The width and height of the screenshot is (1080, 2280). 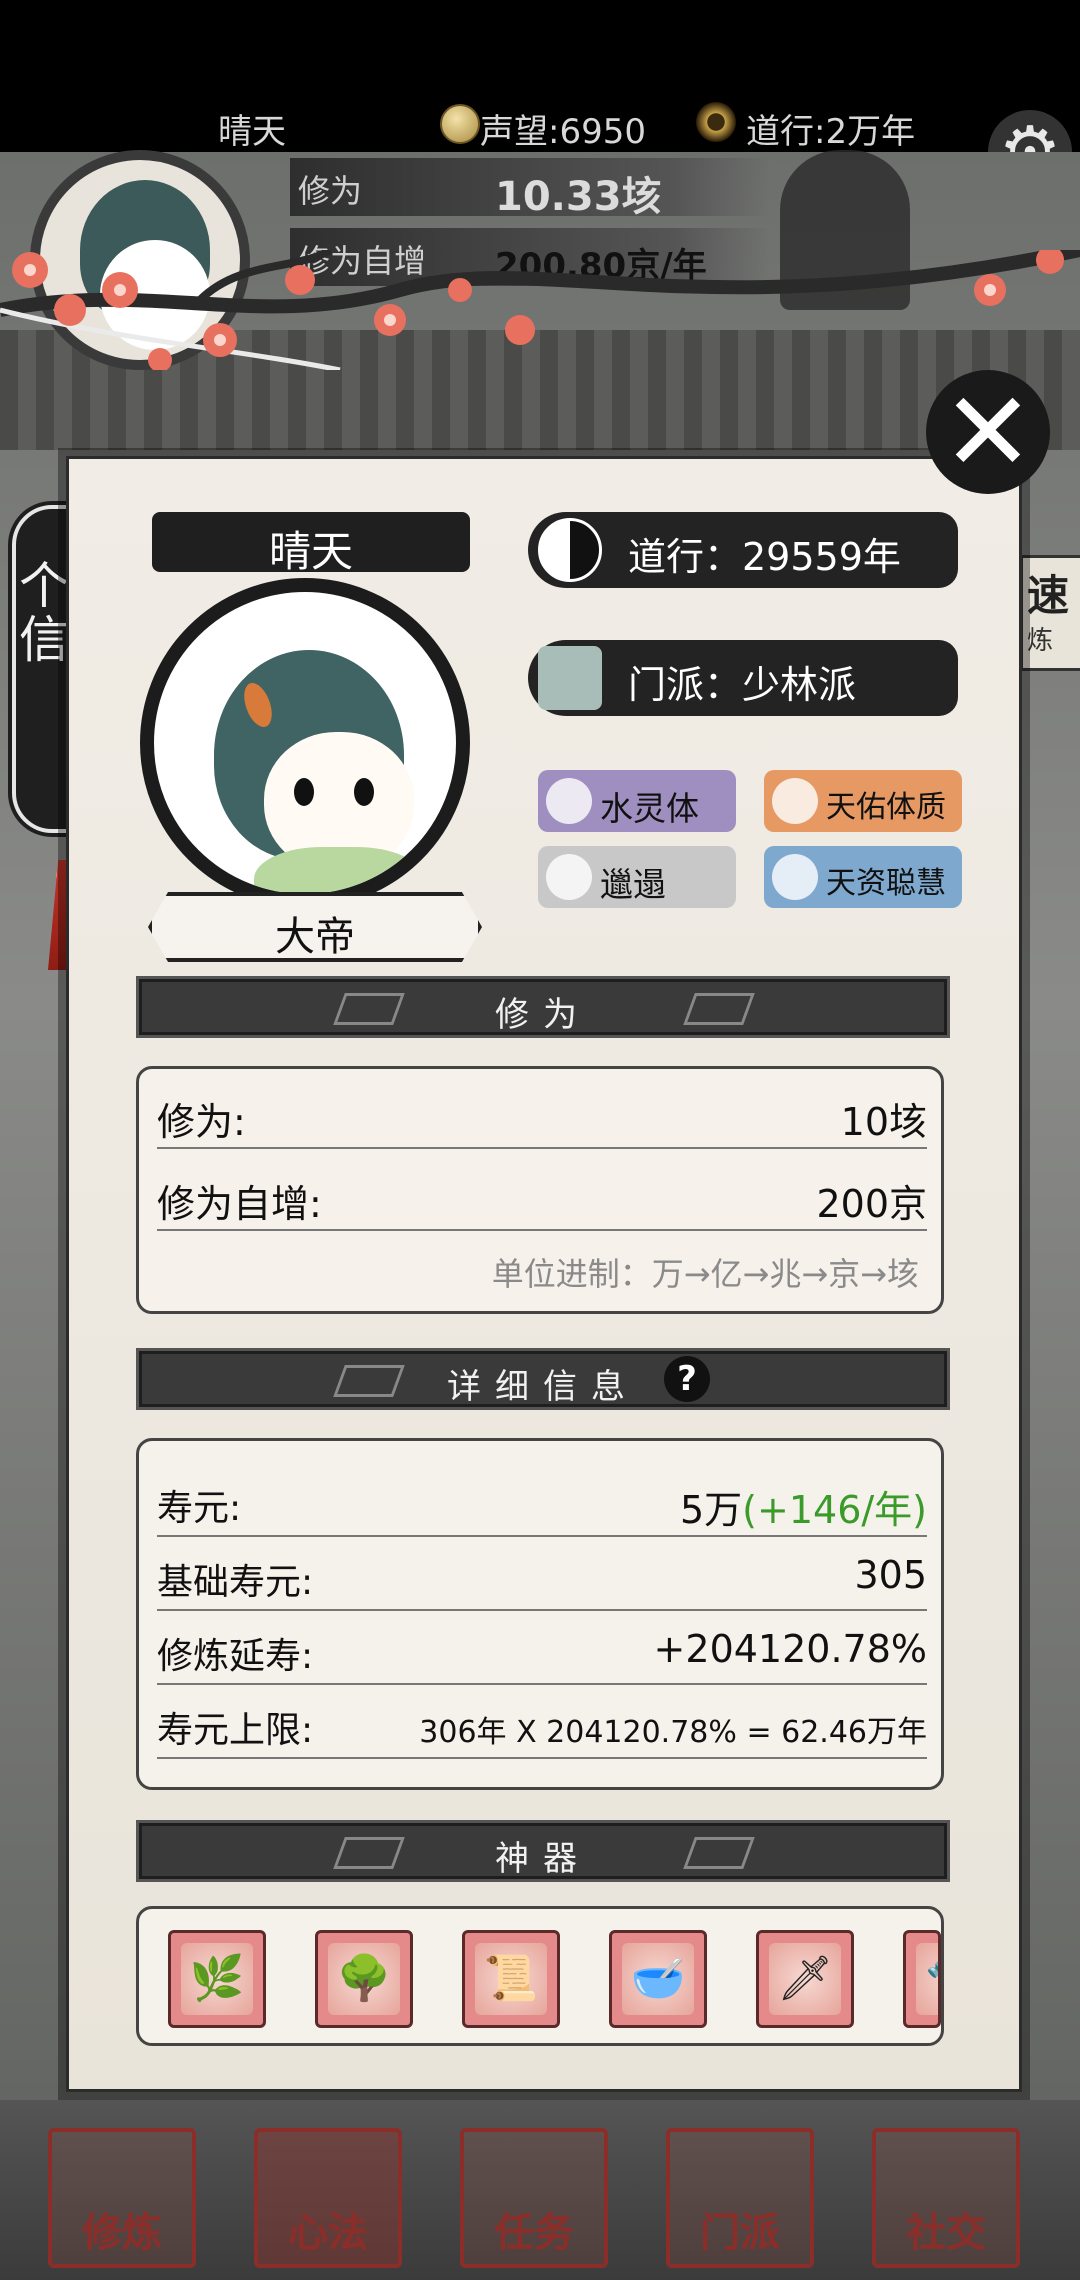 What do you see at coordinates (883, 1122) in the screenshot?
I see `cultivation-value: 10垓` at bounding box center [883, 1122].